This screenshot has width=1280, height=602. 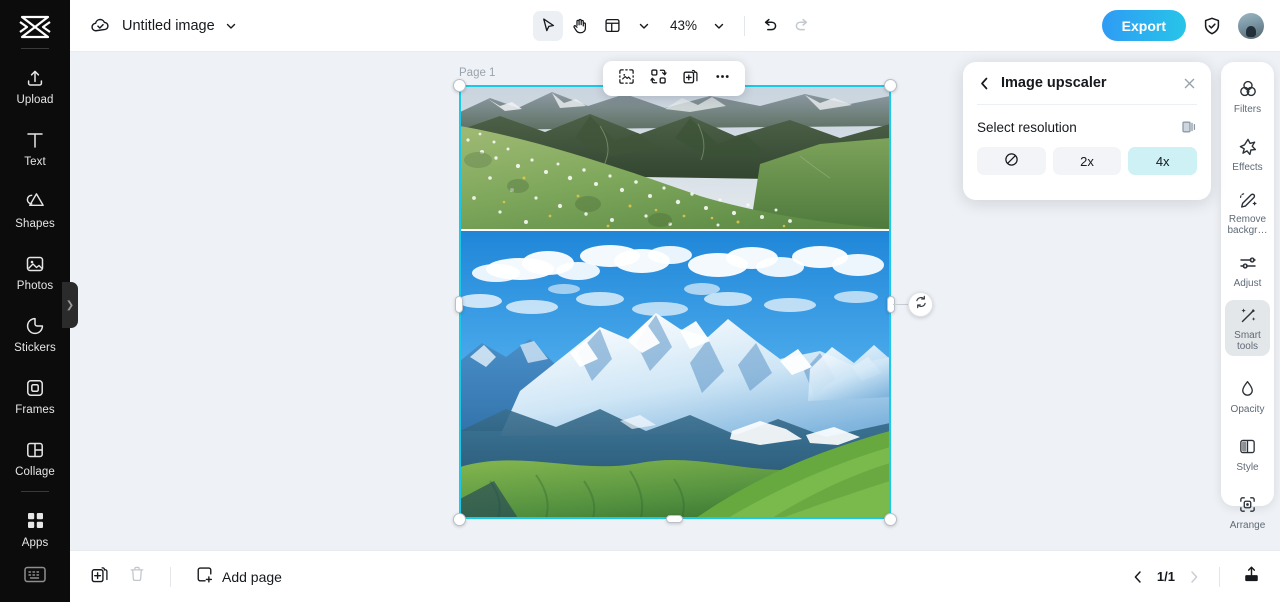 I want to click on delete-page-button, so click(x=137, y=577).